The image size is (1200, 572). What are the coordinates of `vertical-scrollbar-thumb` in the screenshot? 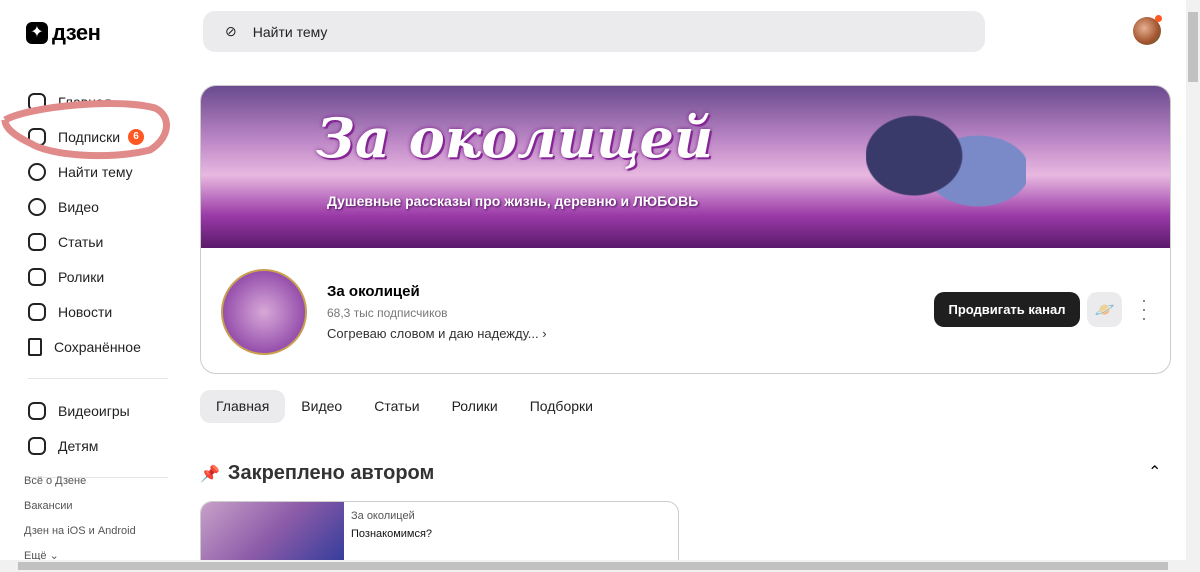 It's located at (1193, 47).